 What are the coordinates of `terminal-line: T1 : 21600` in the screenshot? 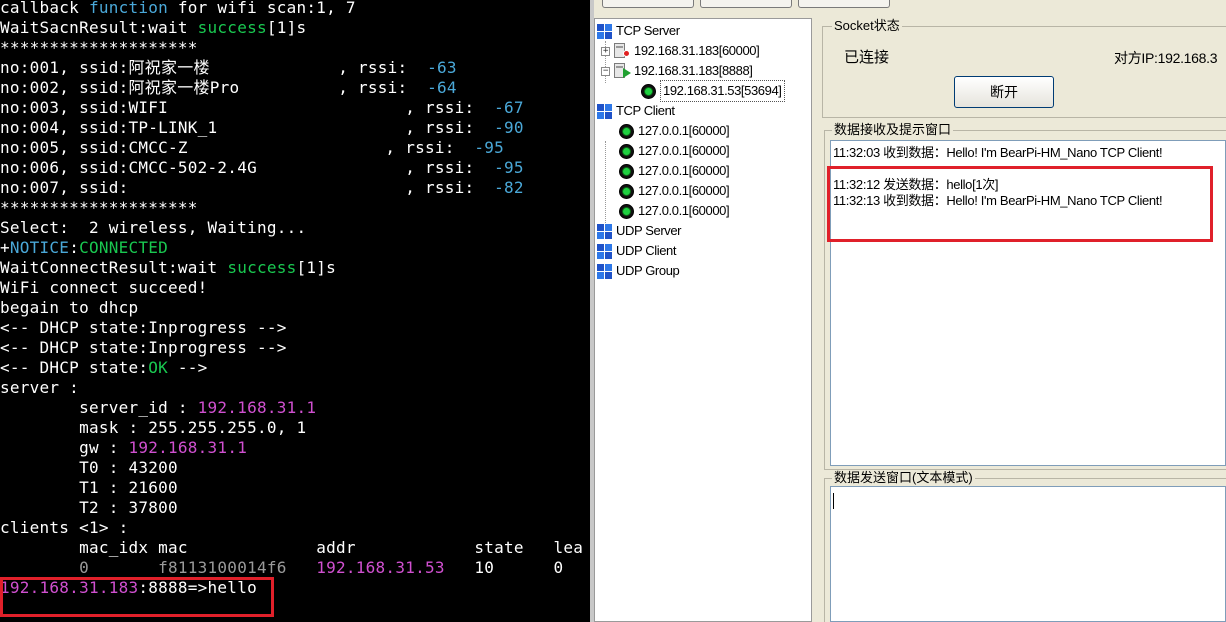 It's located at (89, 488).